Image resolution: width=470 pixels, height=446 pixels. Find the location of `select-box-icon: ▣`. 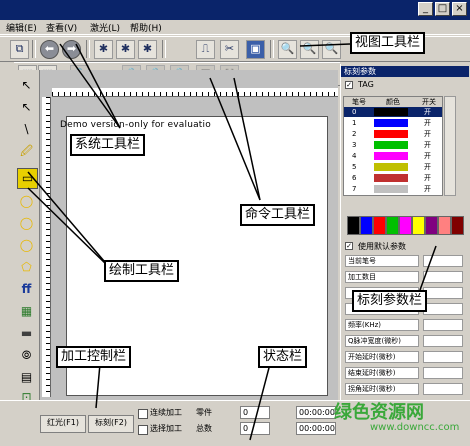

select-box-icon: ▣ is located at coordinates (255, 49).